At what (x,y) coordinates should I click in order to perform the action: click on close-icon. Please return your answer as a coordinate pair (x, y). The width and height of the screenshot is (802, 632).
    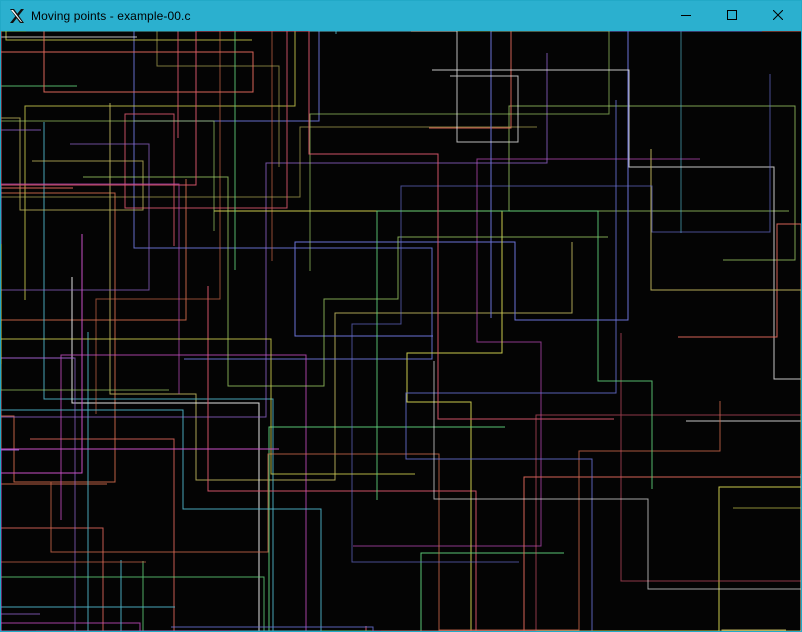
    Looking at the image, I should click on (778, 16).